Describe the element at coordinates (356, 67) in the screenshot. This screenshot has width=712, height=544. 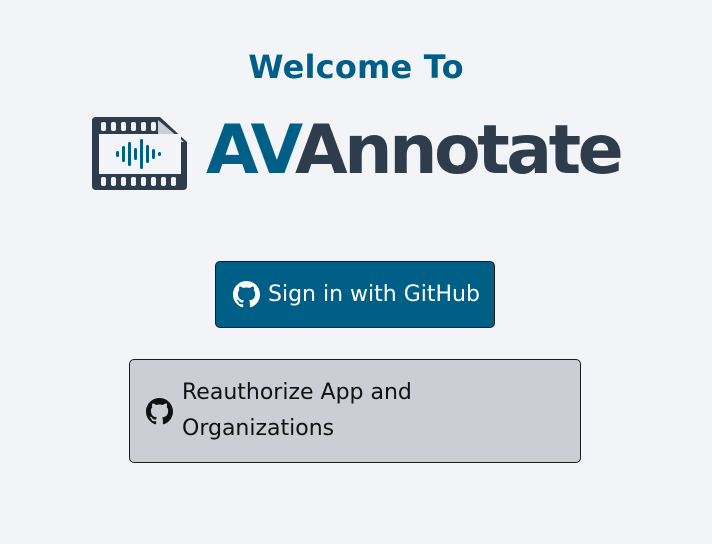
I see `welcome-heading: Welcome To` at that location.